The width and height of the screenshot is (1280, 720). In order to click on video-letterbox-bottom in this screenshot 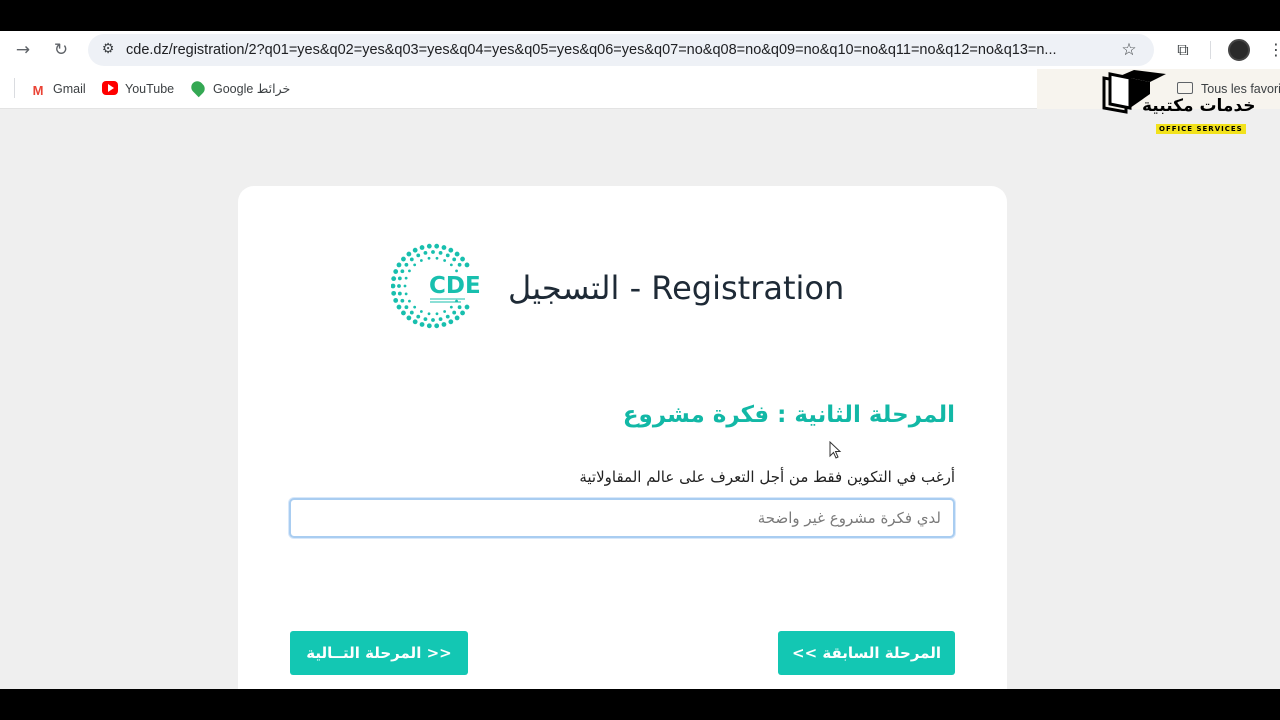, I will do `click(640, 704)`.